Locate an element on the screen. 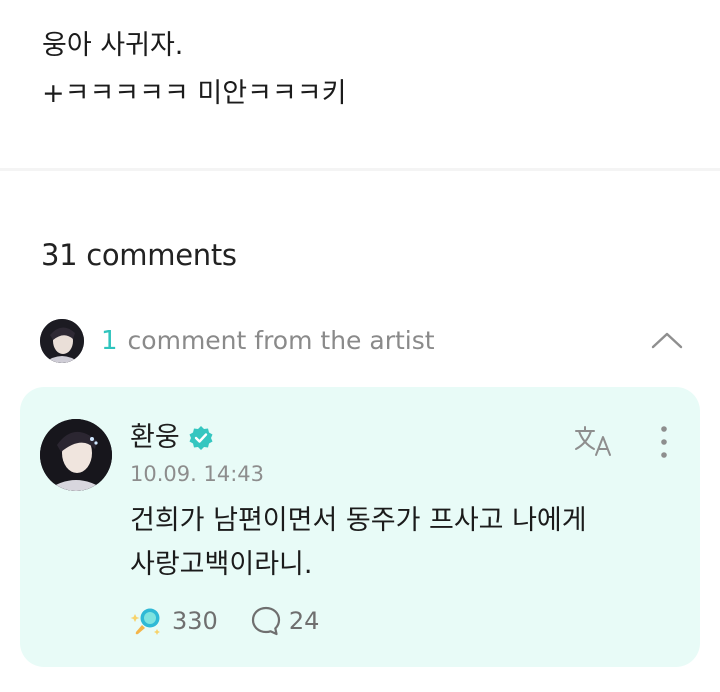  chevron-up-icon is located at coordinates (666, 340).